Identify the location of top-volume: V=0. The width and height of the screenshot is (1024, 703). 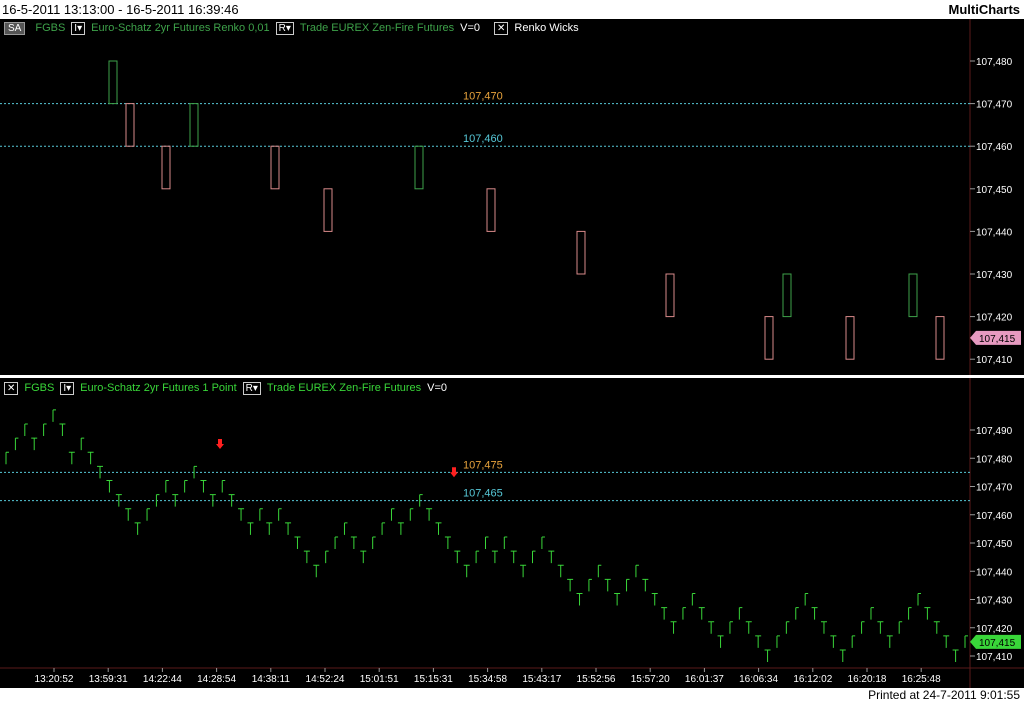
(470, 28).